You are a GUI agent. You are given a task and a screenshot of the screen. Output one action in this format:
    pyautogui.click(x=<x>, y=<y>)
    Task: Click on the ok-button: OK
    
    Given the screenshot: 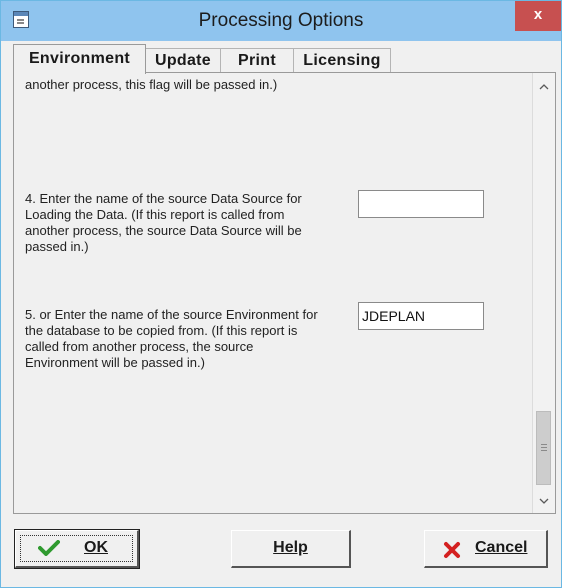 What is the action you would take?
    pyautogui.click(x=77, y=549)
    